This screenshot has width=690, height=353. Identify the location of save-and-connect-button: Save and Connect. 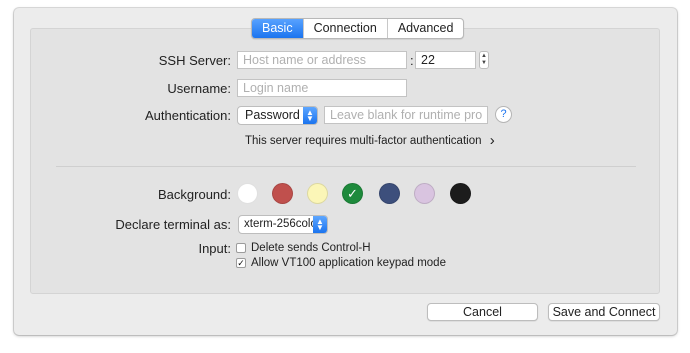
(604, 312).